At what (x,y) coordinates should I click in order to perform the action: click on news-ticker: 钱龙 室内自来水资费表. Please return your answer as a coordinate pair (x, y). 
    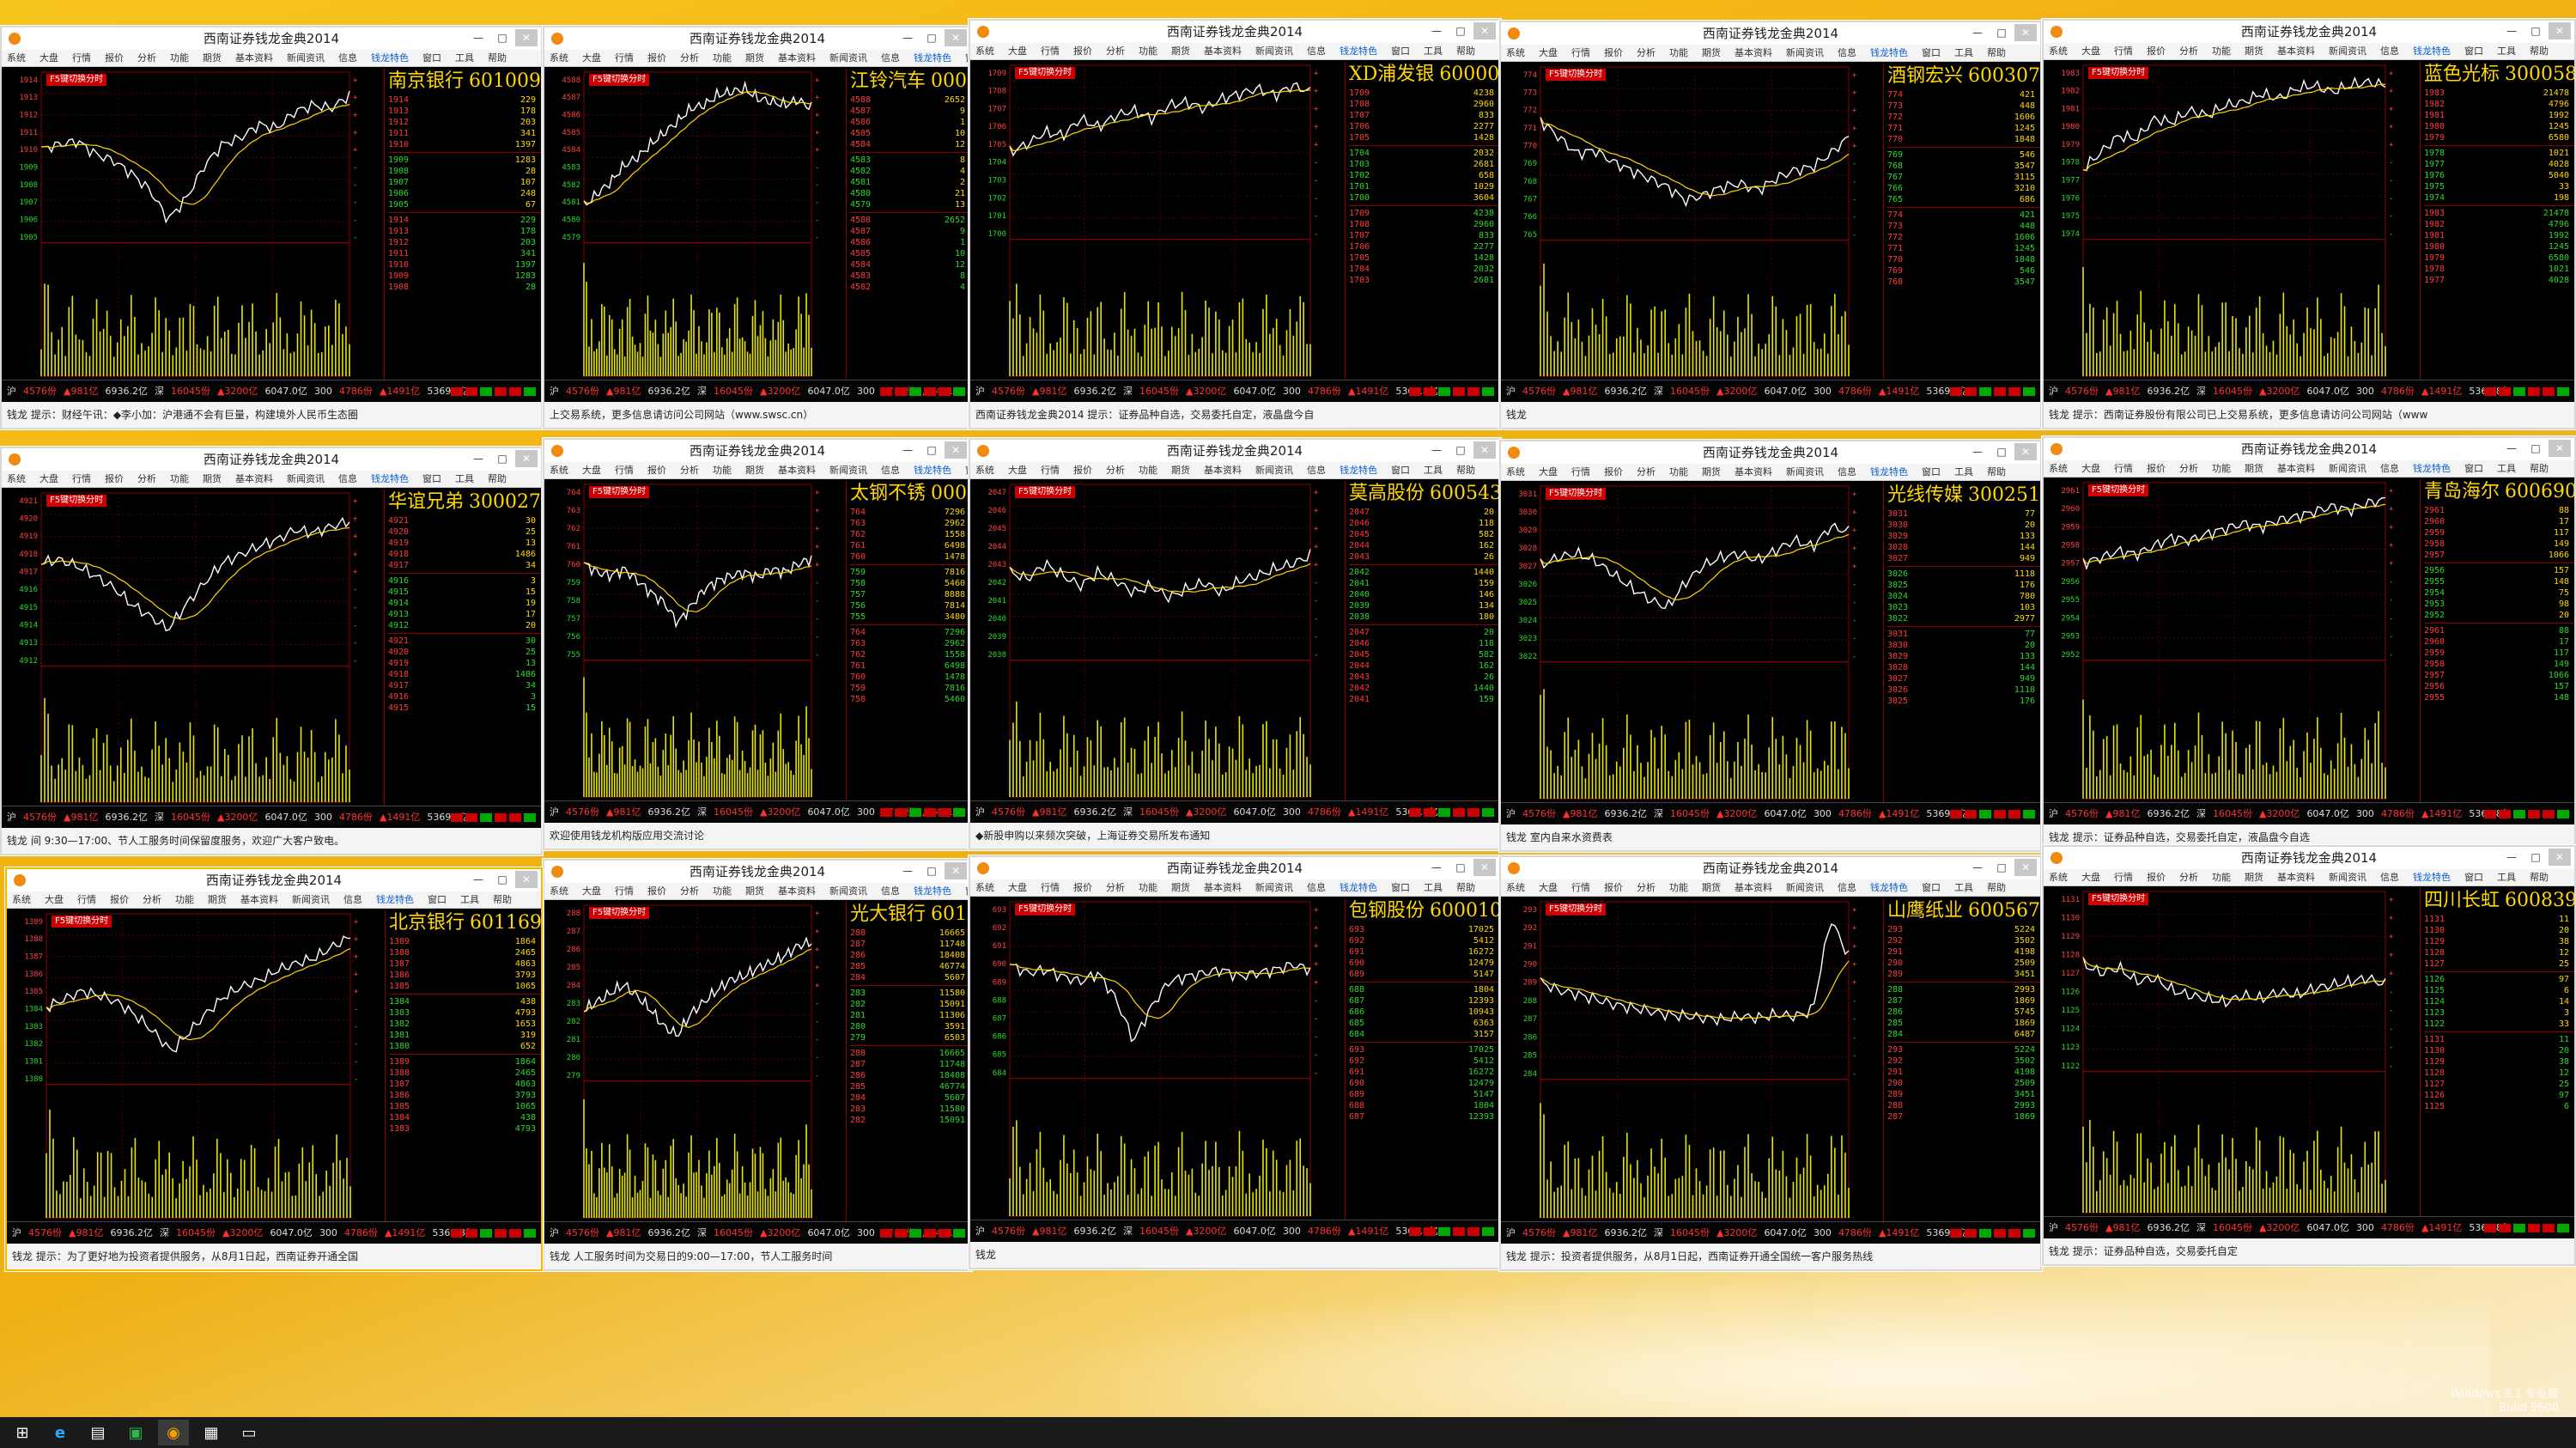
    Looking at the image, I should click on (1770, 837).